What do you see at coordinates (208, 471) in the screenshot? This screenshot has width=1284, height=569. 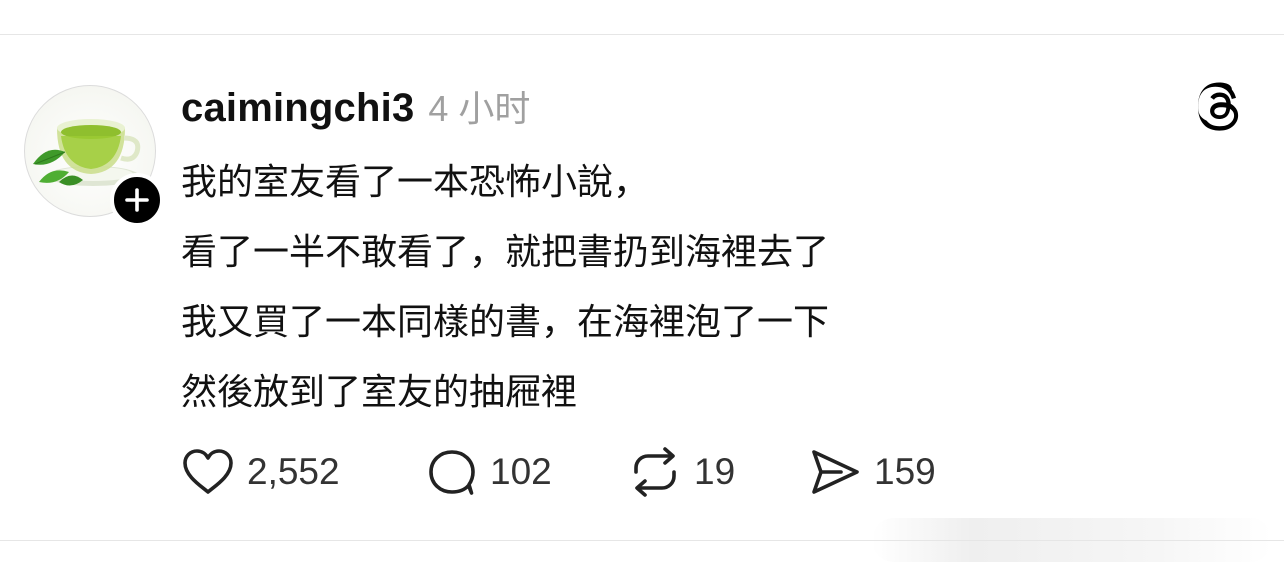 I see `heart-icon` at bounding box center [208, 471].